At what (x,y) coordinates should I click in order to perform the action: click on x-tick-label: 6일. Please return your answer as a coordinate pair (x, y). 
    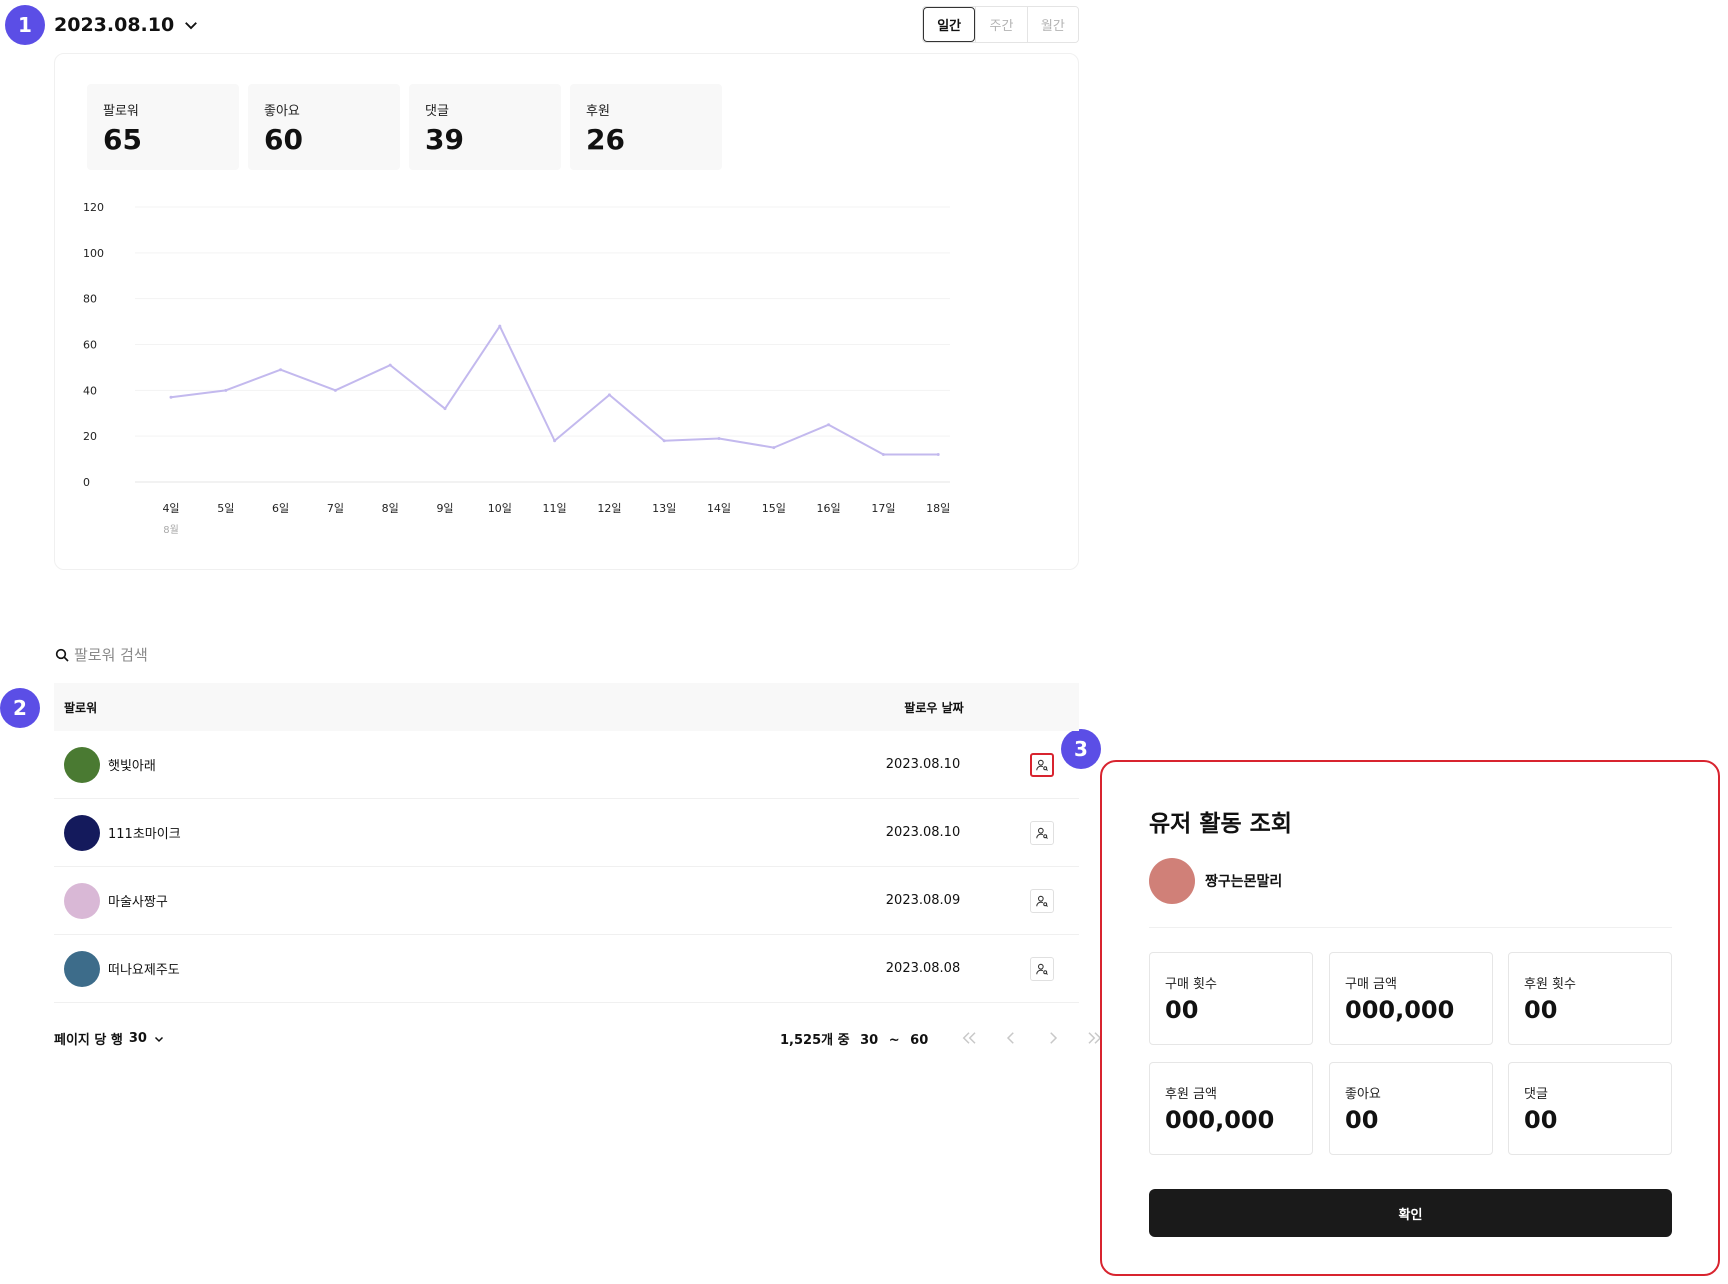
    Looking at the image, I should click on (280, 508).